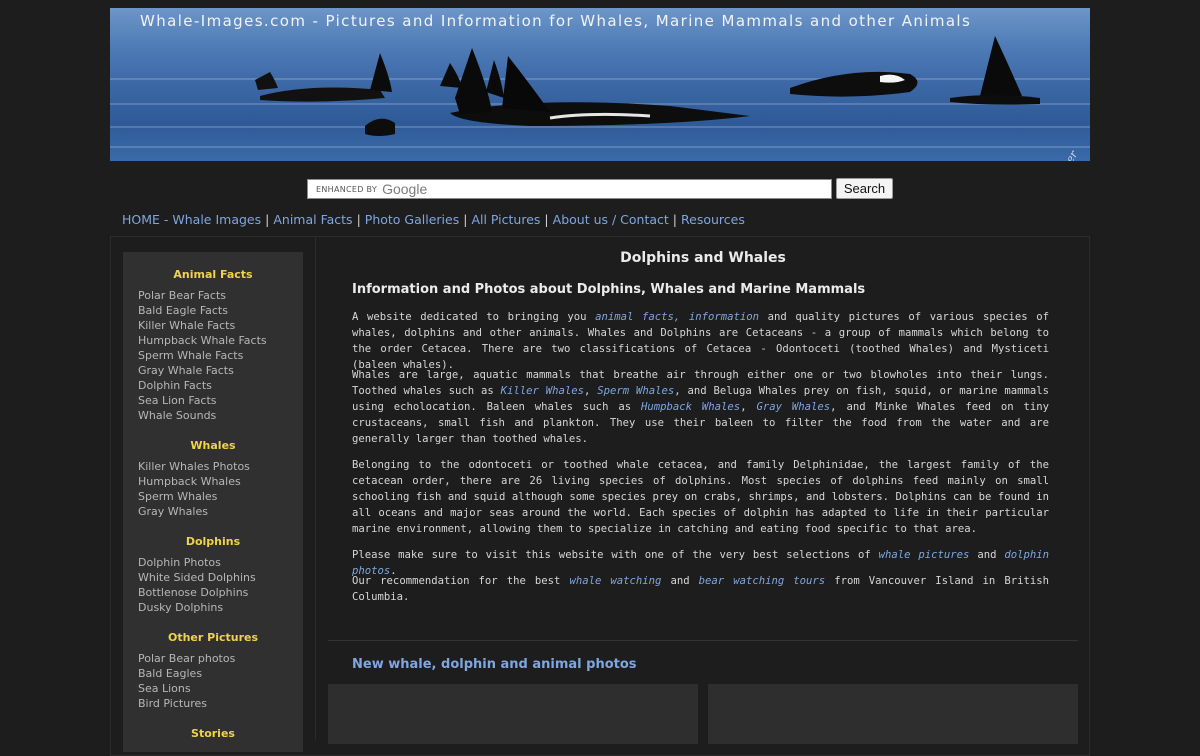  What do you see at coordinates (505, 219) in the screenshot?
I see `nav-all-pictures: All Pictures` at bounding box center [505, 219].